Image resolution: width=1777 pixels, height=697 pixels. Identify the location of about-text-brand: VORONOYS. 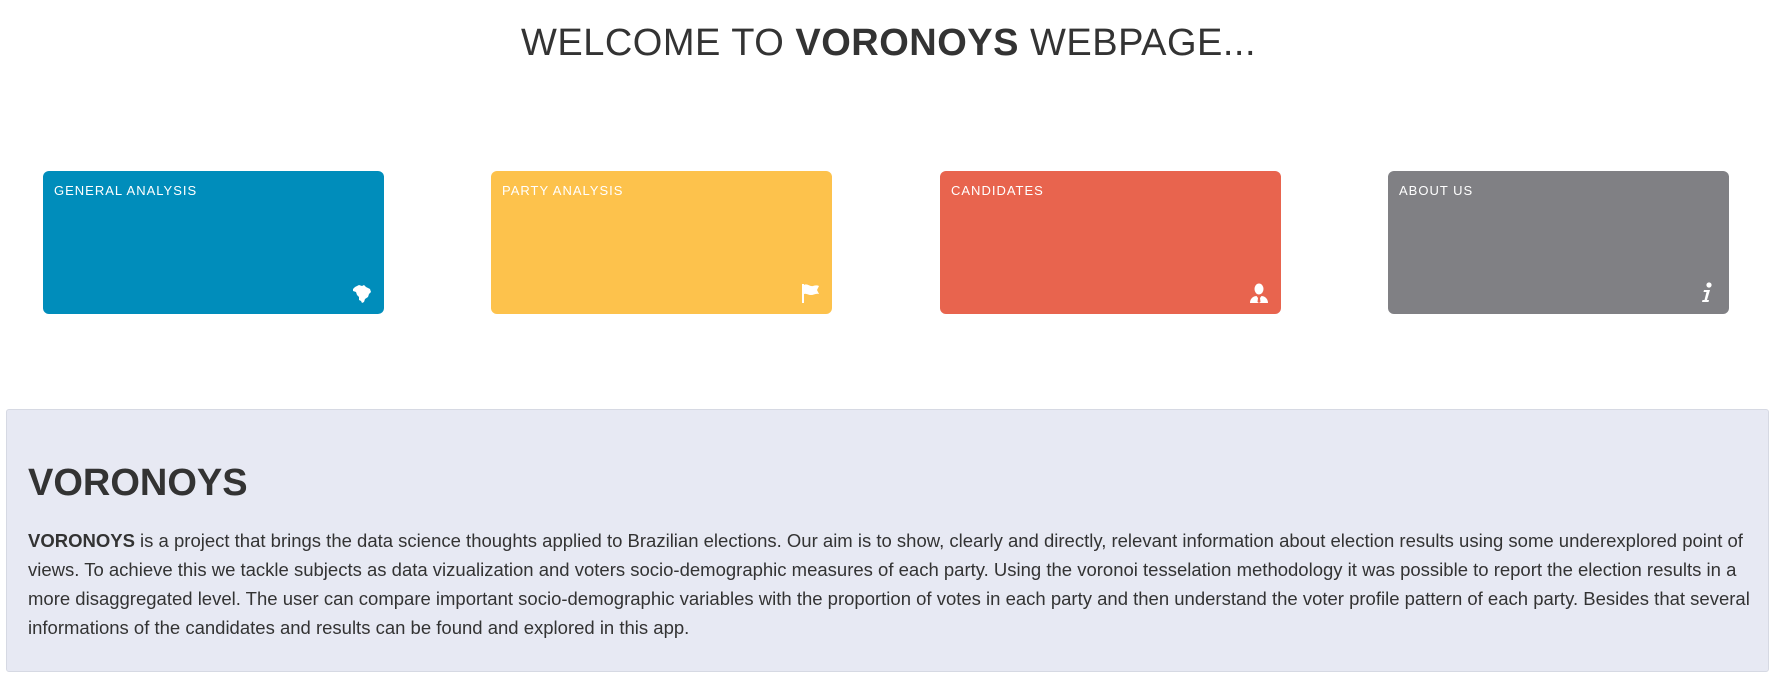
(81, 540).